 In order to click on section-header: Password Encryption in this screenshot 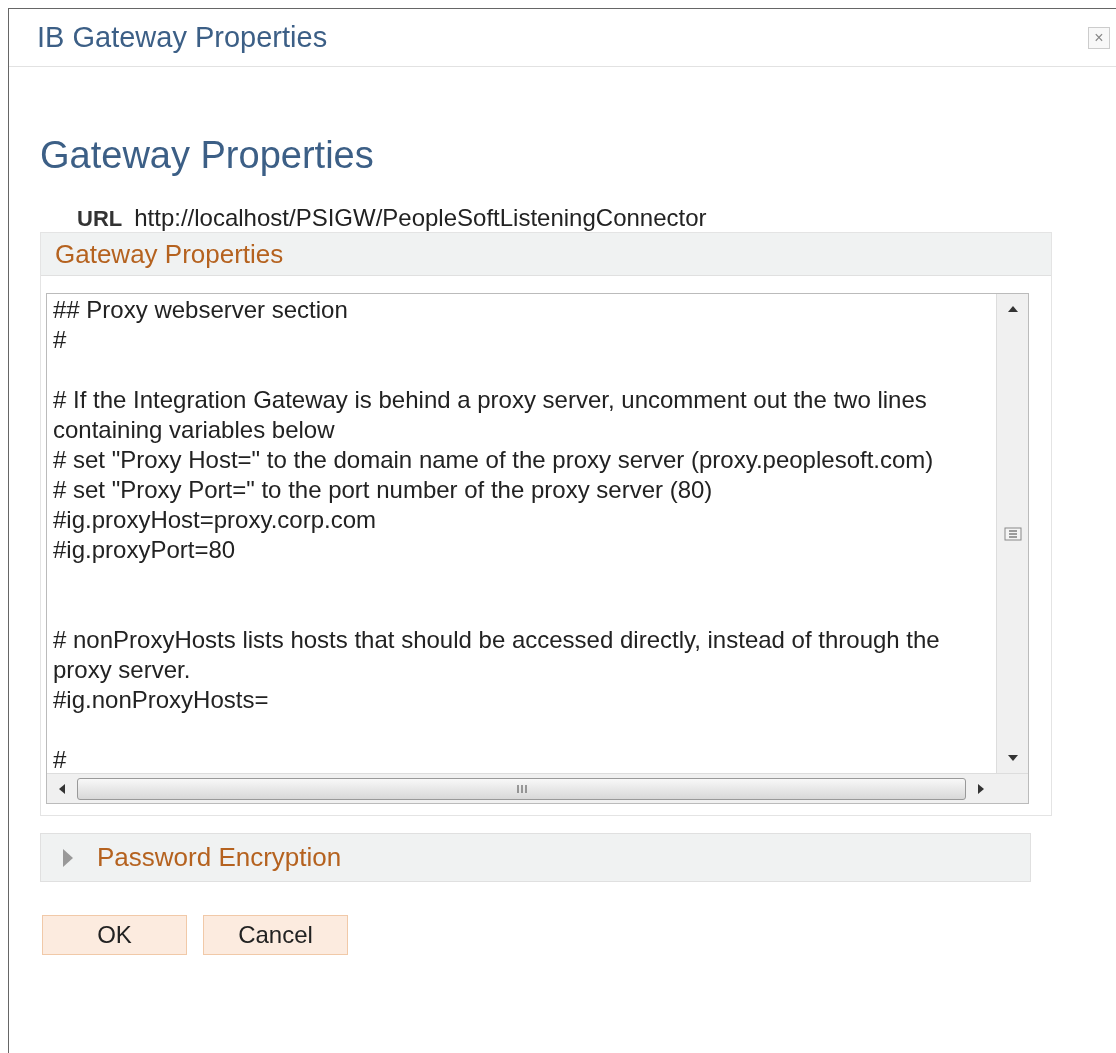, I will do `click(535, 857)`.